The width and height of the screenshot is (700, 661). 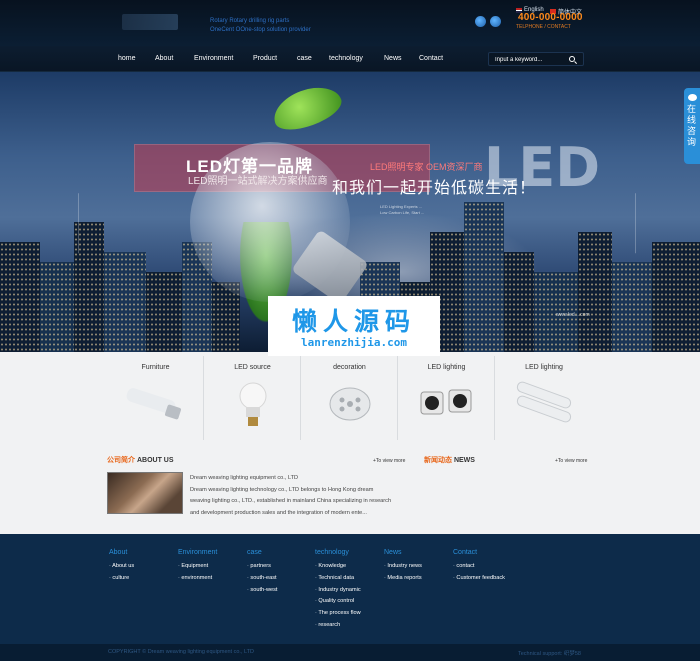 I want to click on banner-url: www.led....com, so click(x=573, y=315).